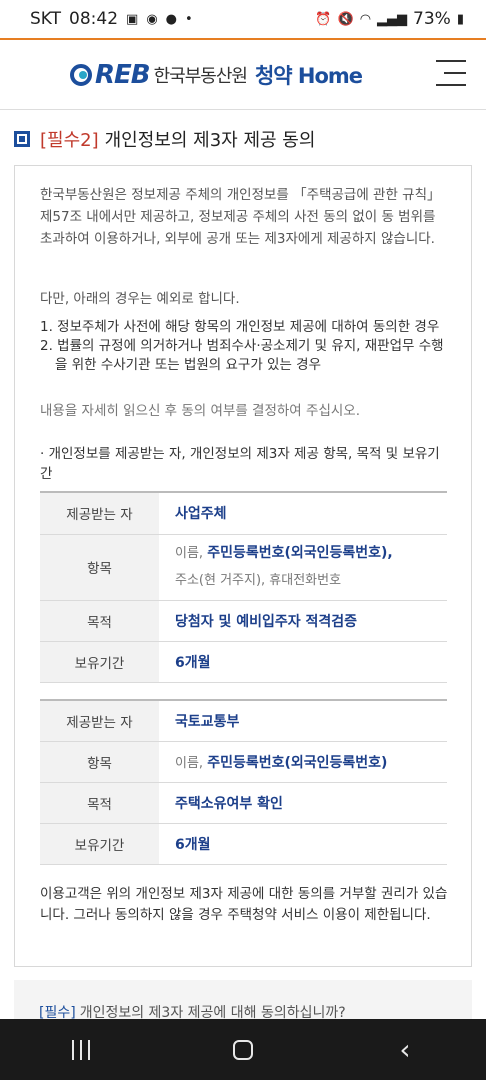 The width and height of the screenshot is (486, 1080). Describe the element at coordinates (132, 19) in the screenshot. I see `gallery-icon: ▣` at that location.